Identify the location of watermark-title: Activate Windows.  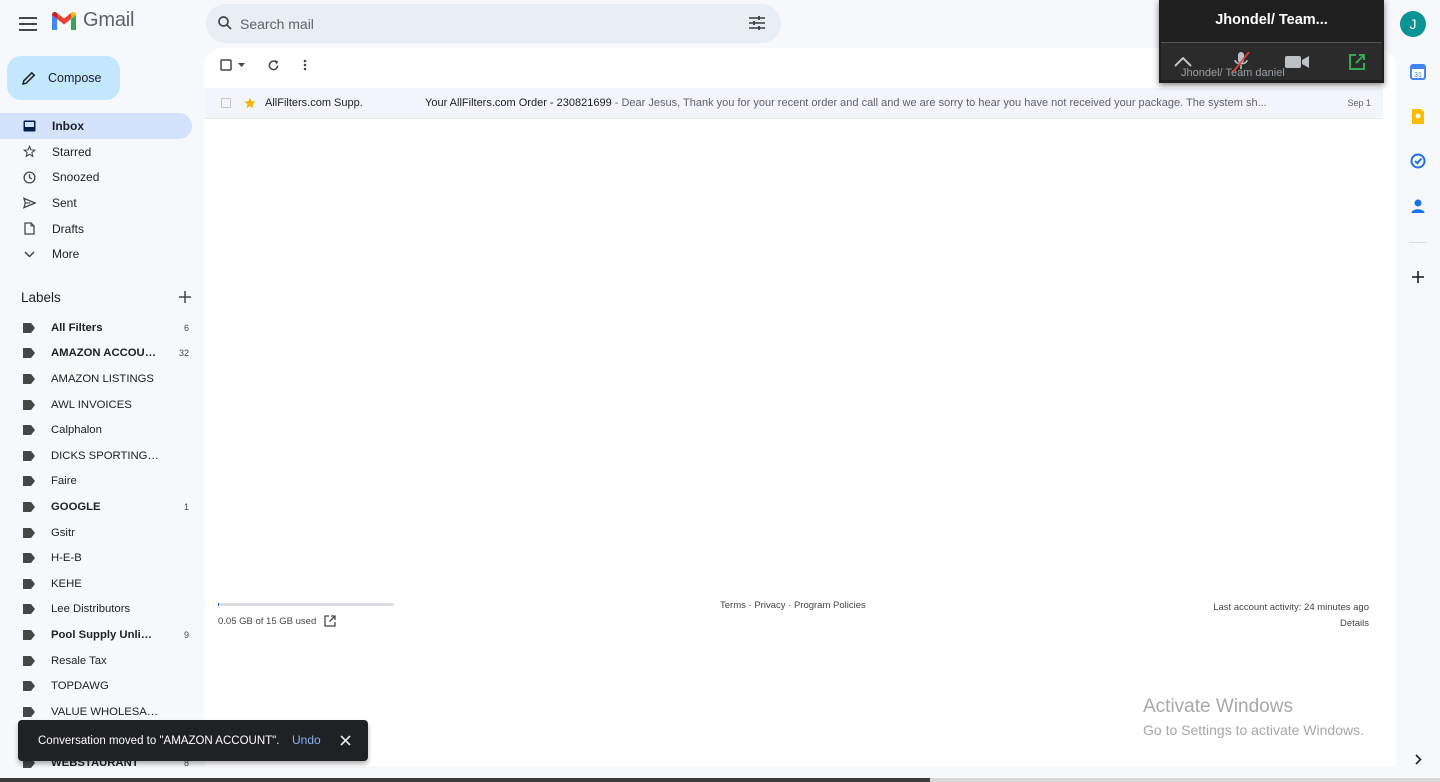
(1218, 706).